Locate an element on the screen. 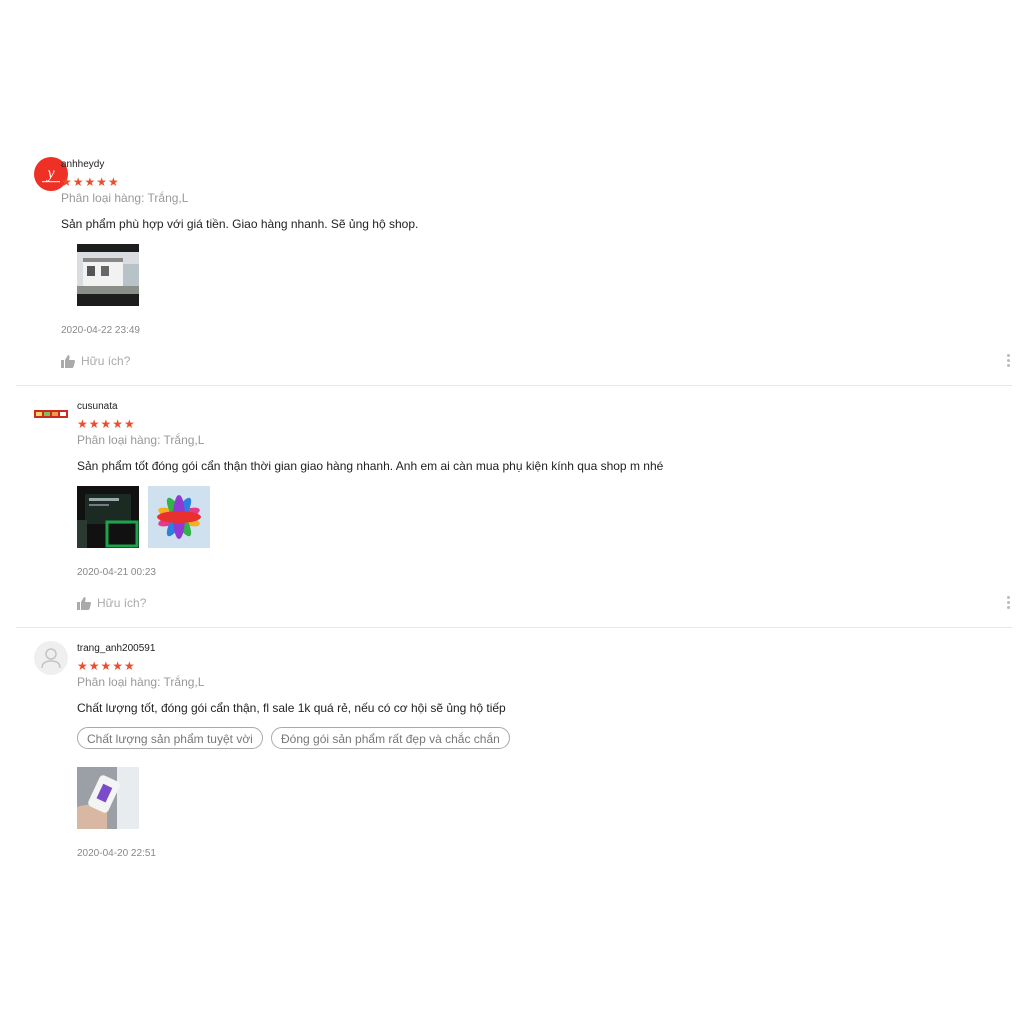 This screenshot has width=1024, height=1024. review-username: trang_anh200591 is located at coordinates (116, 648).